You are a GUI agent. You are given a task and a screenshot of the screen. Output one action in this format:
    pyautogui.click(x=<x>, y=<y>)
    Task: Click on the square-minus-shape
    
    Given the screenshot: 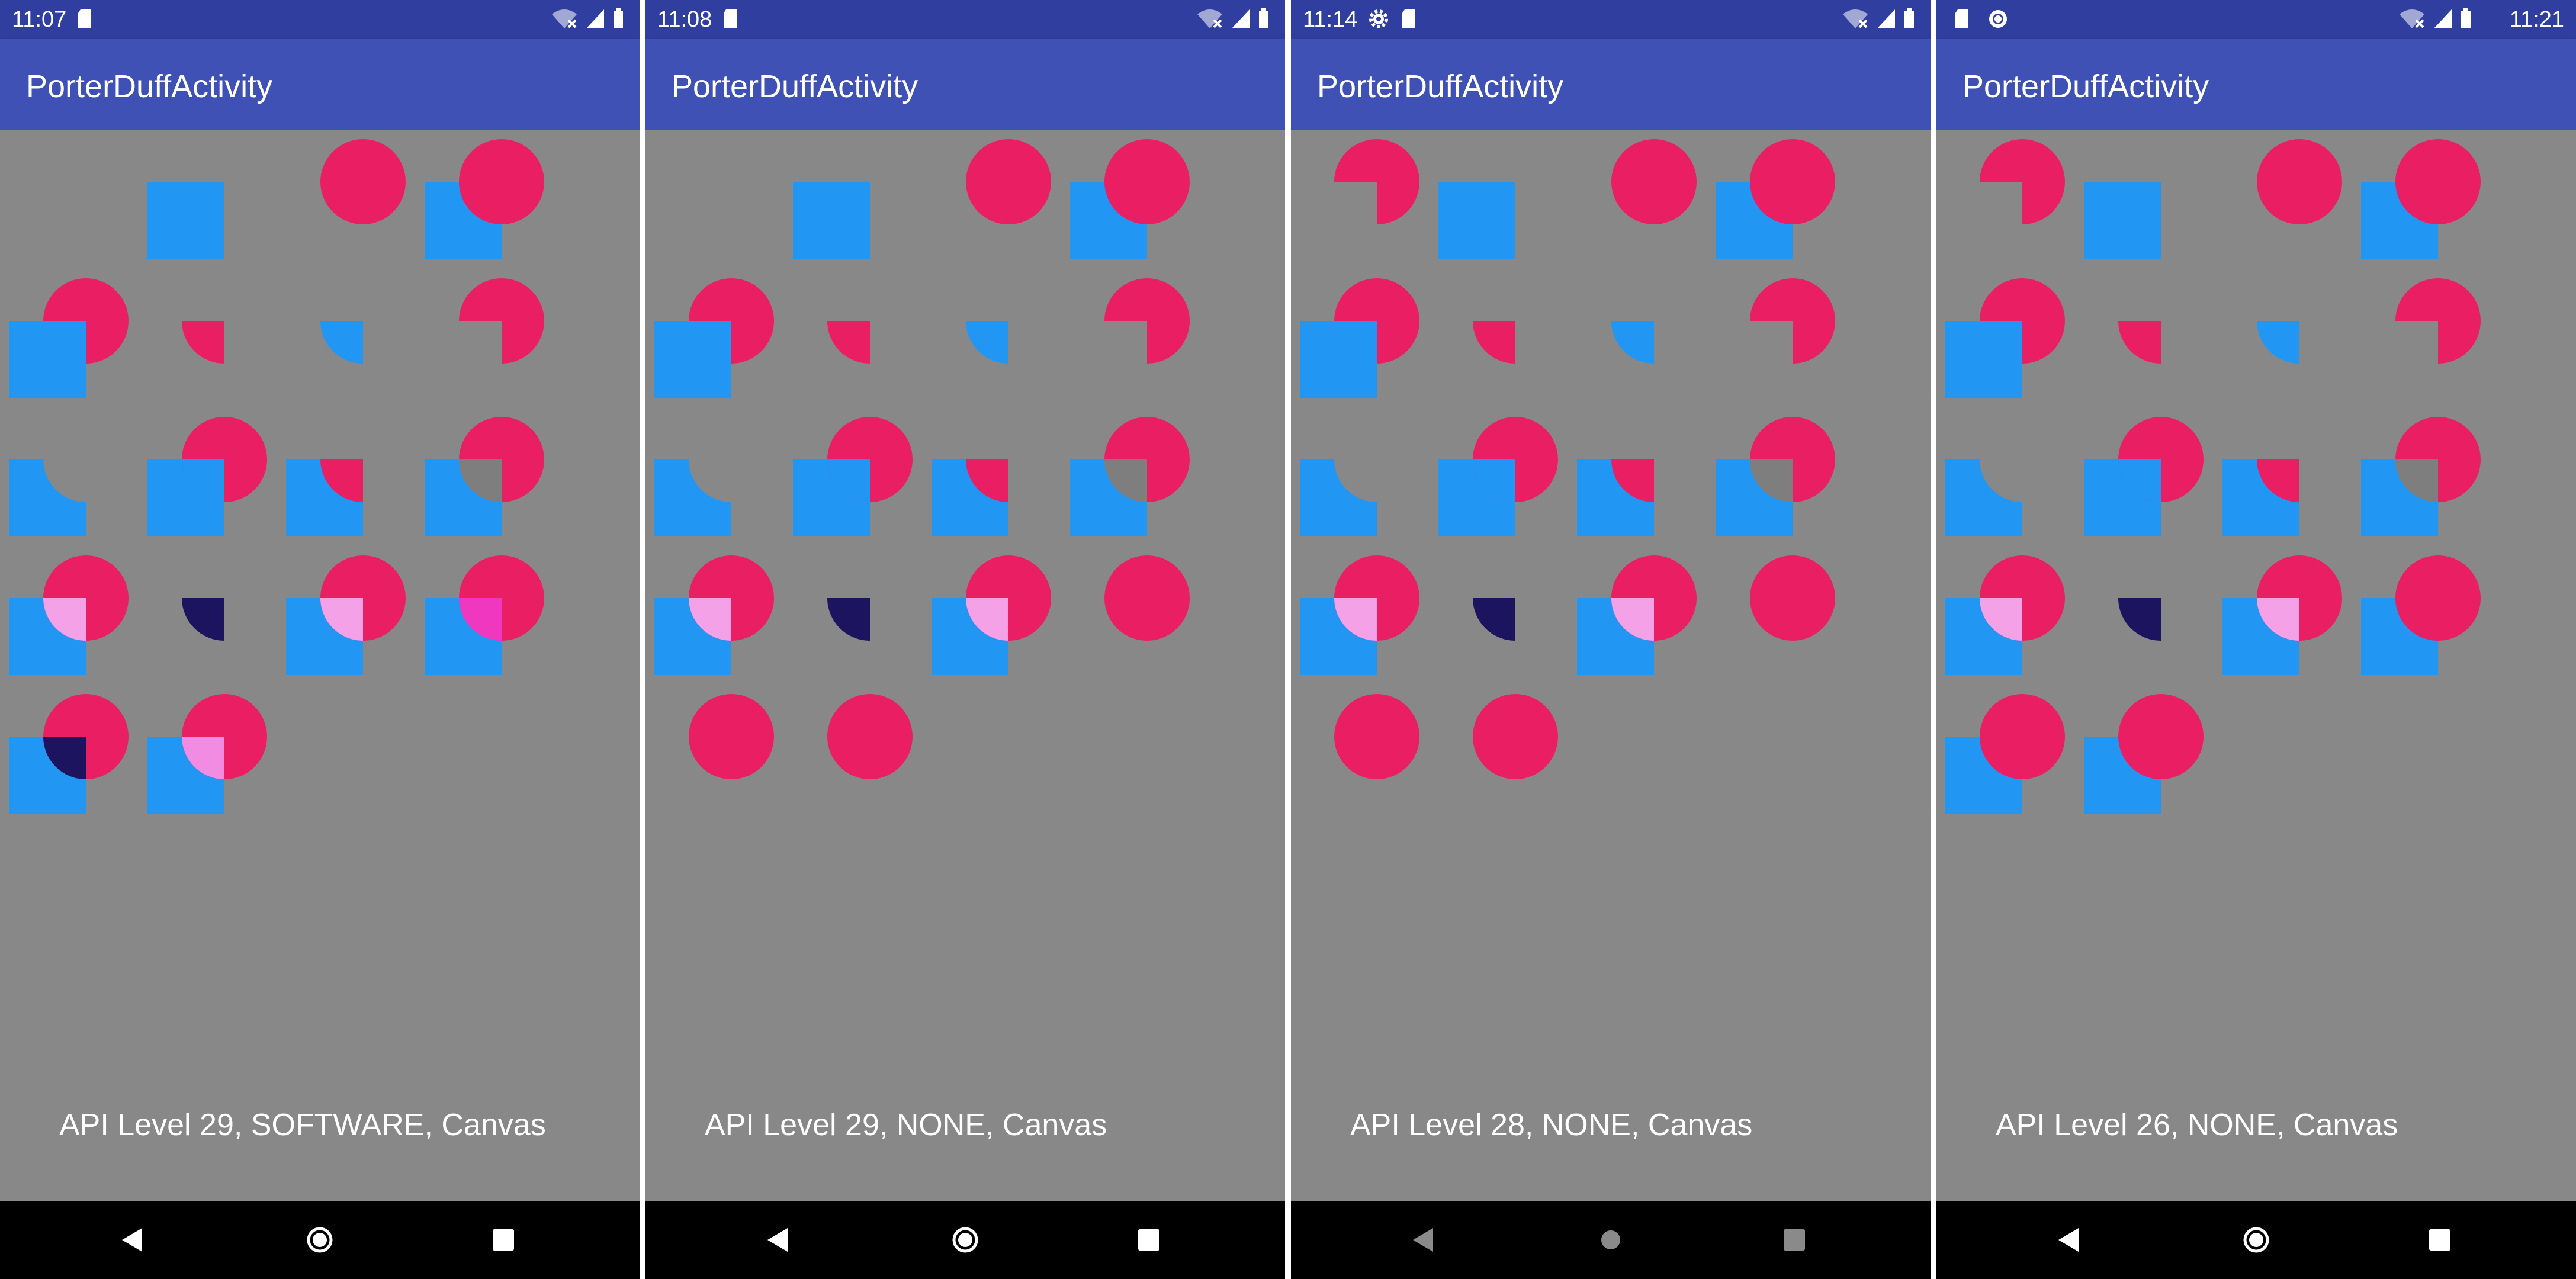 What is the action you would take?
    pyautogui.click(x=1338, y=498)
    